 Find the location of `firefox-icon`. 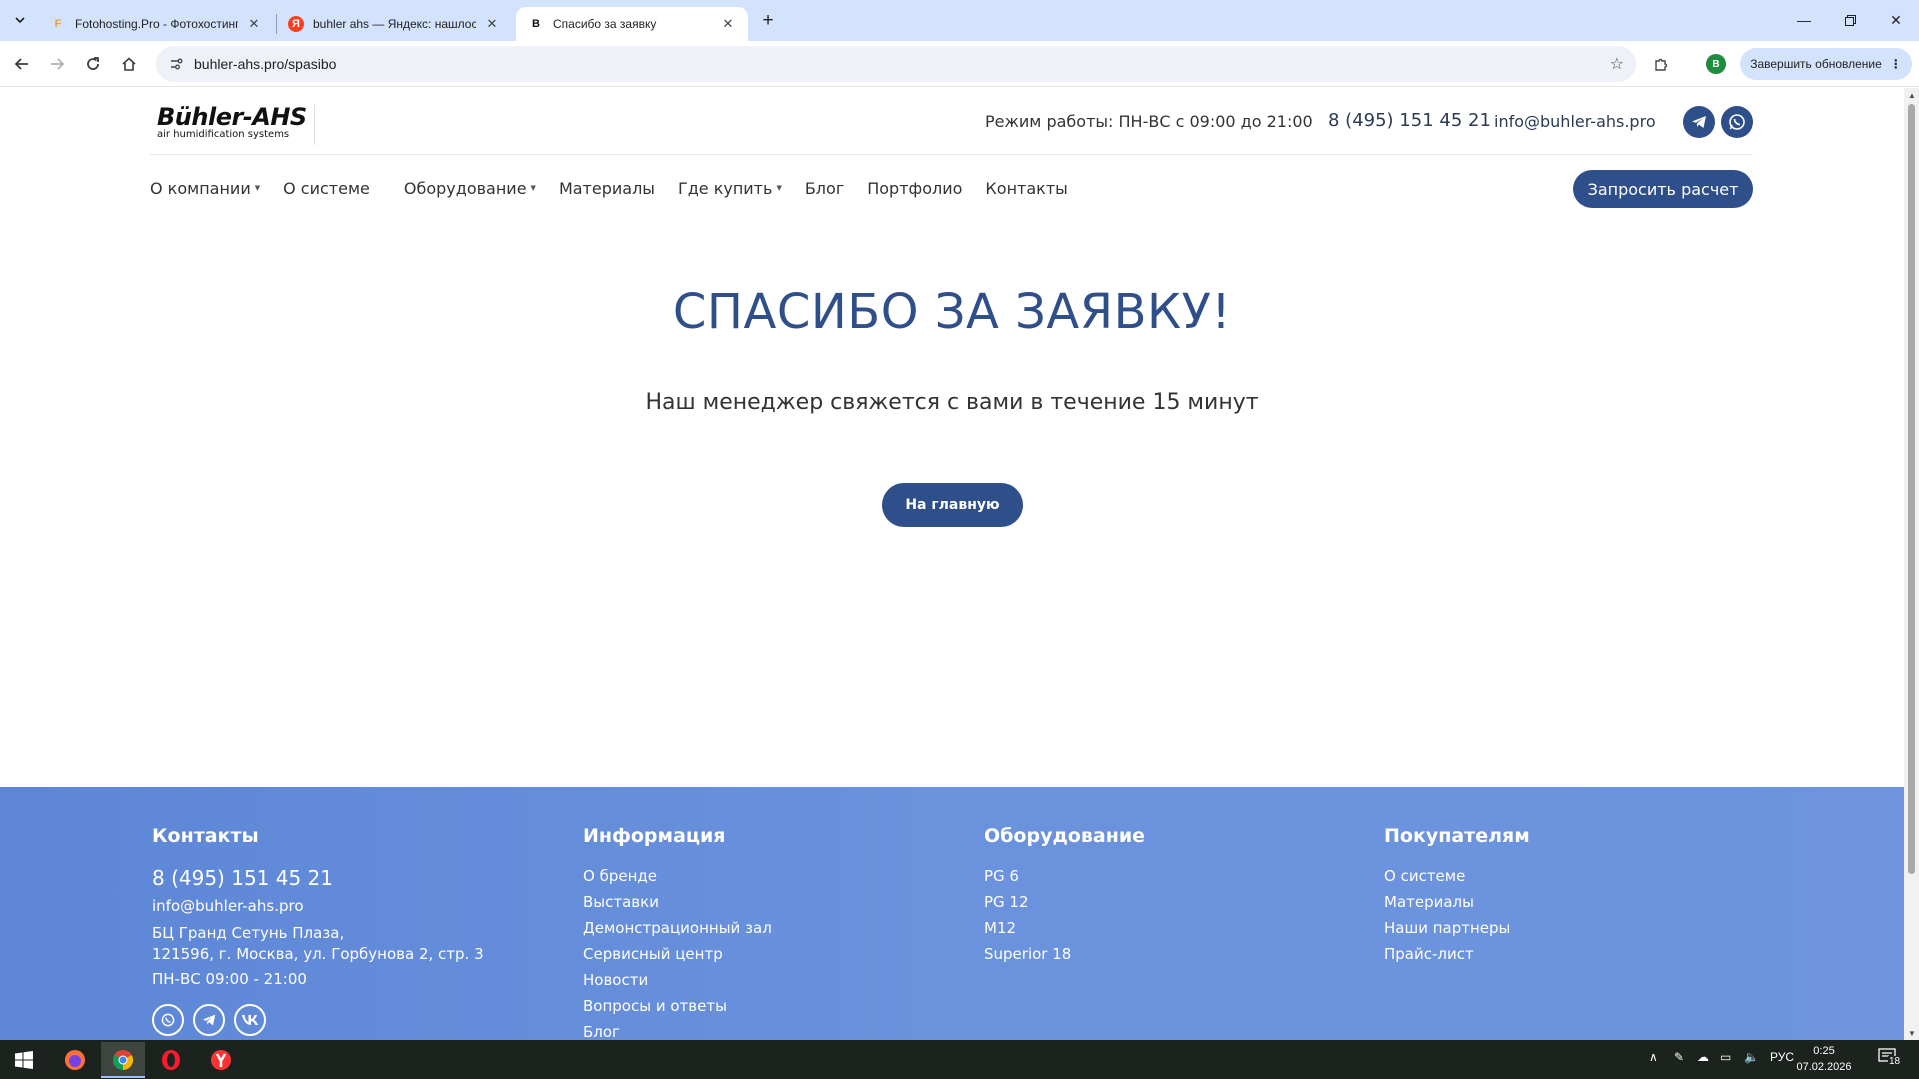

firefox-icon is located at coordinates (75, 1060).